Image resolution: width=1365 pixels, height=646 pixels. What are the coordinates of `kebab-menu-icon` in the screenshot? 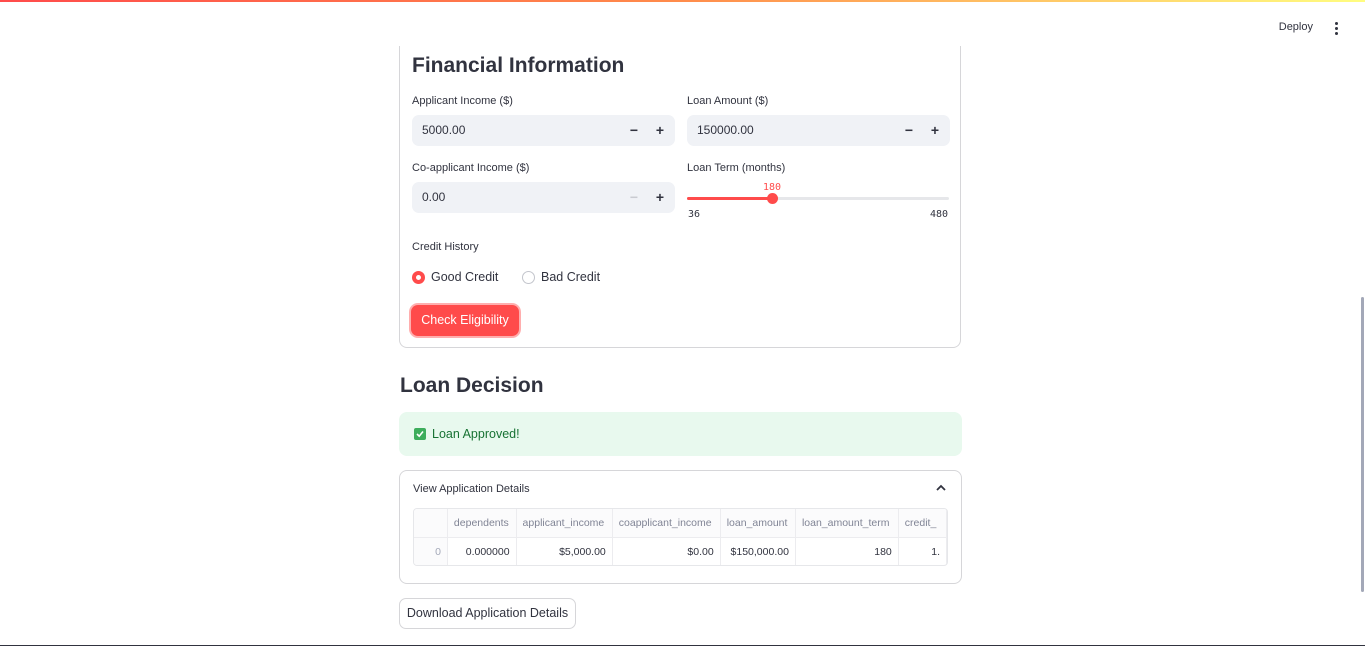 It's located at (1336, 29).